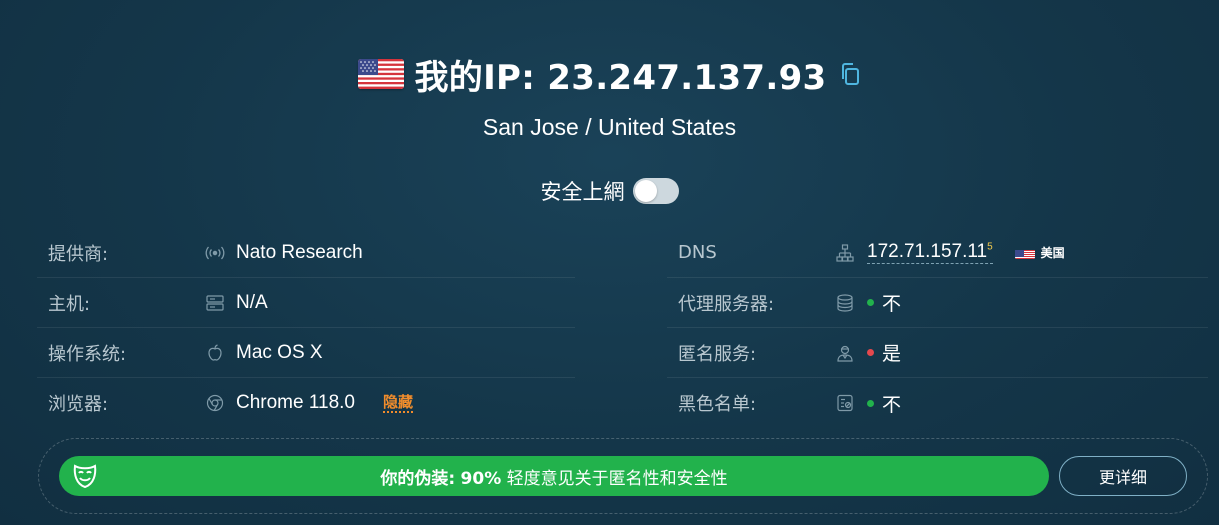  I want to click on secure-browsing: 安全上網, so click(609, 191).